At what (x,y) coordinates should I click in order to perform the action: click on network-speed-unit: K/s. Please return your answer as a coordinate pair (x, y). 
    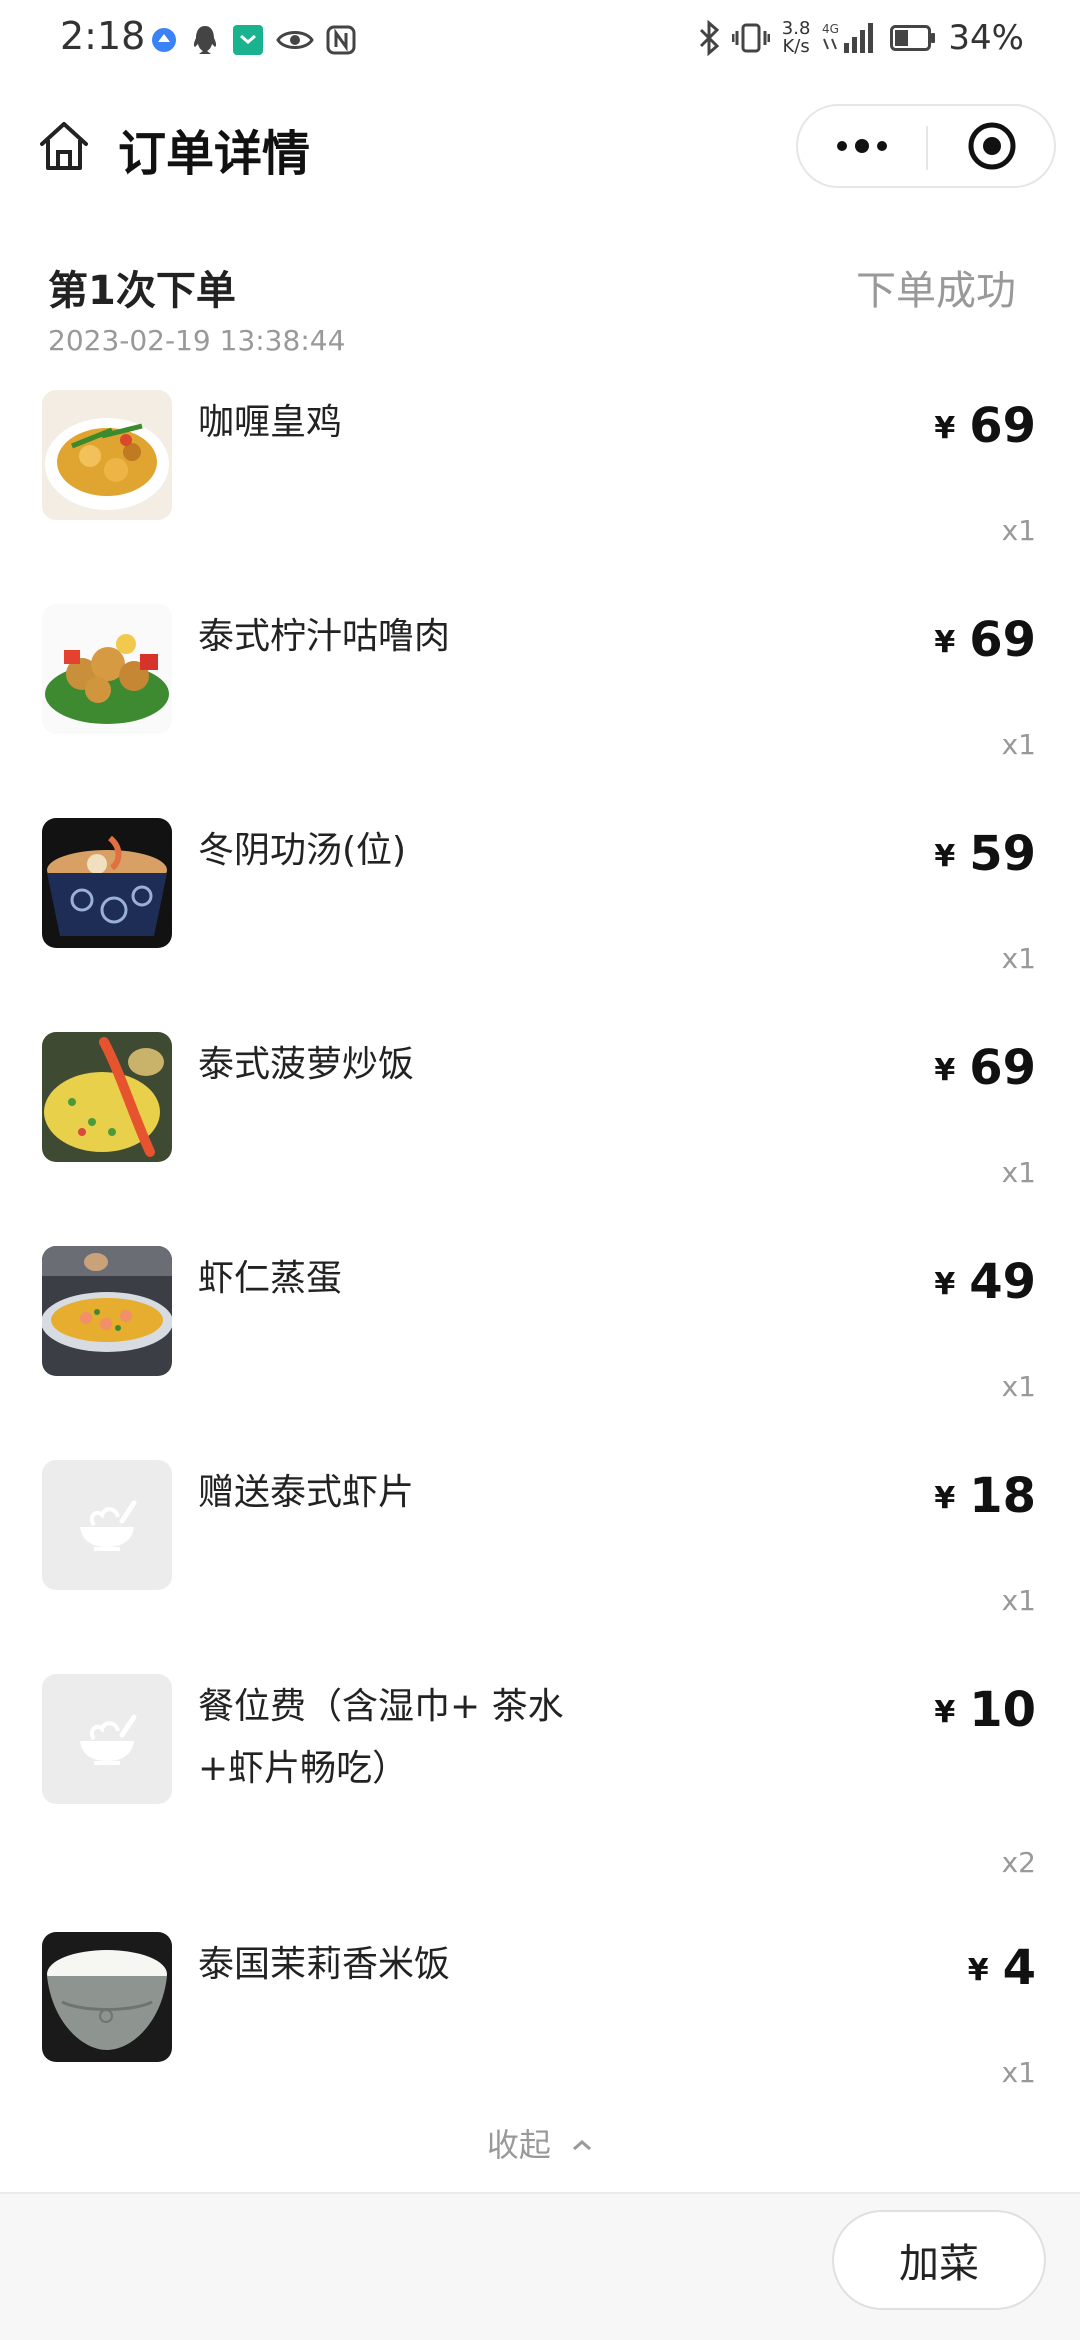
    Looking at the image, I should click on (796, 46).